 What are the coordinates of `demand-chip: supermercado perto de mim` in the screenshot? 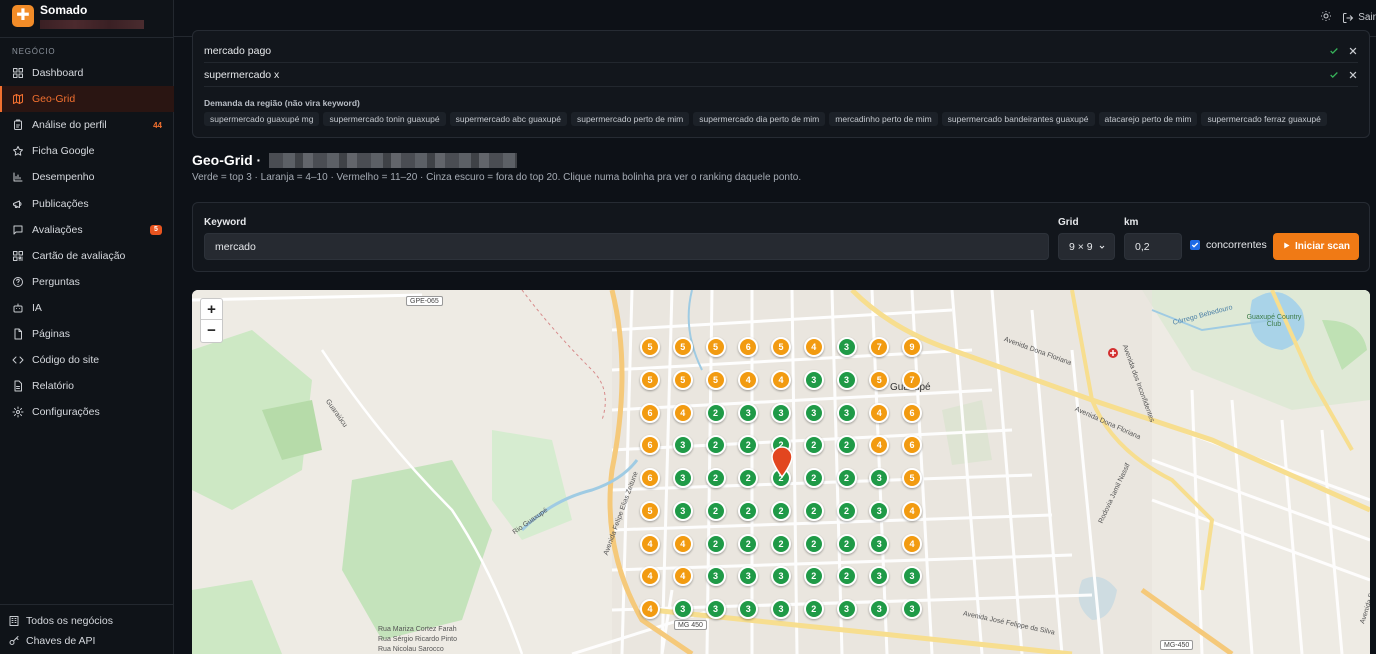 It's located at (630, 119).